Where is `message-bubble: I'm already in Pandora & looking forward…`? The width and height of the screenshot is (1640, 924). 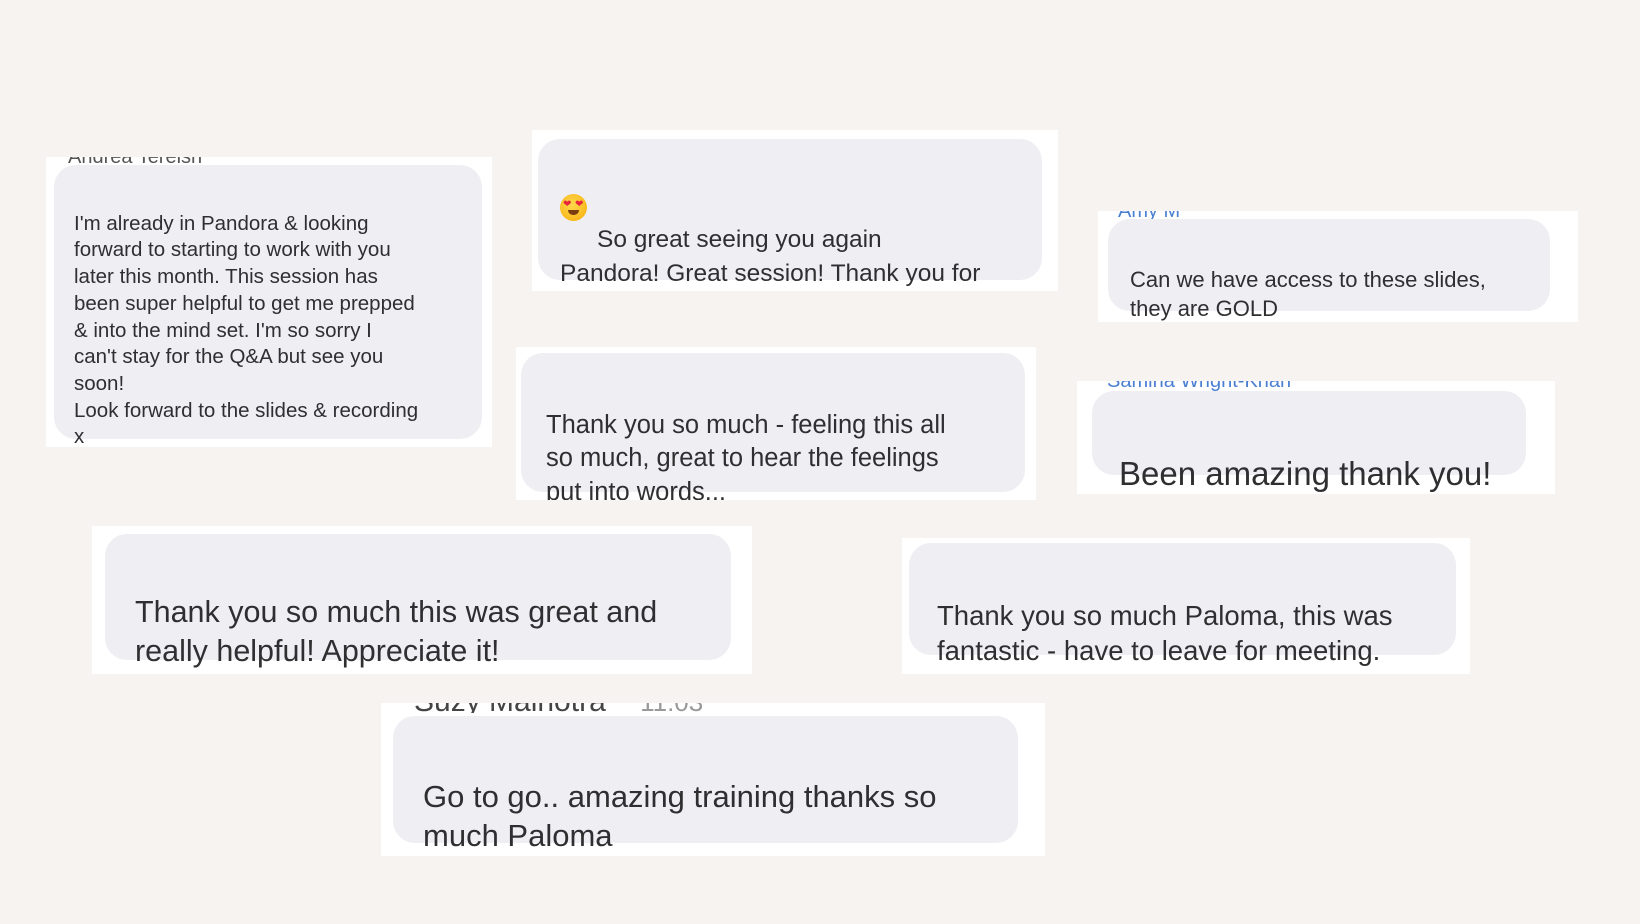 message-bubble: I'm already in Pandora & looking forward… is located at coordinates (268, 306).